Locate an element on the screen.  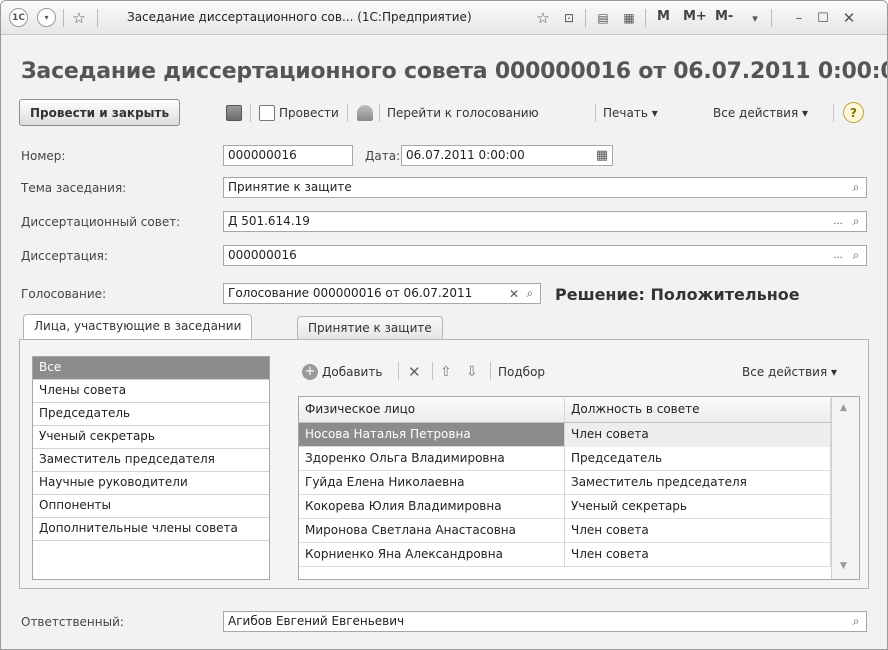
list-item: Оппоненты is located at coordinates (151, 506).